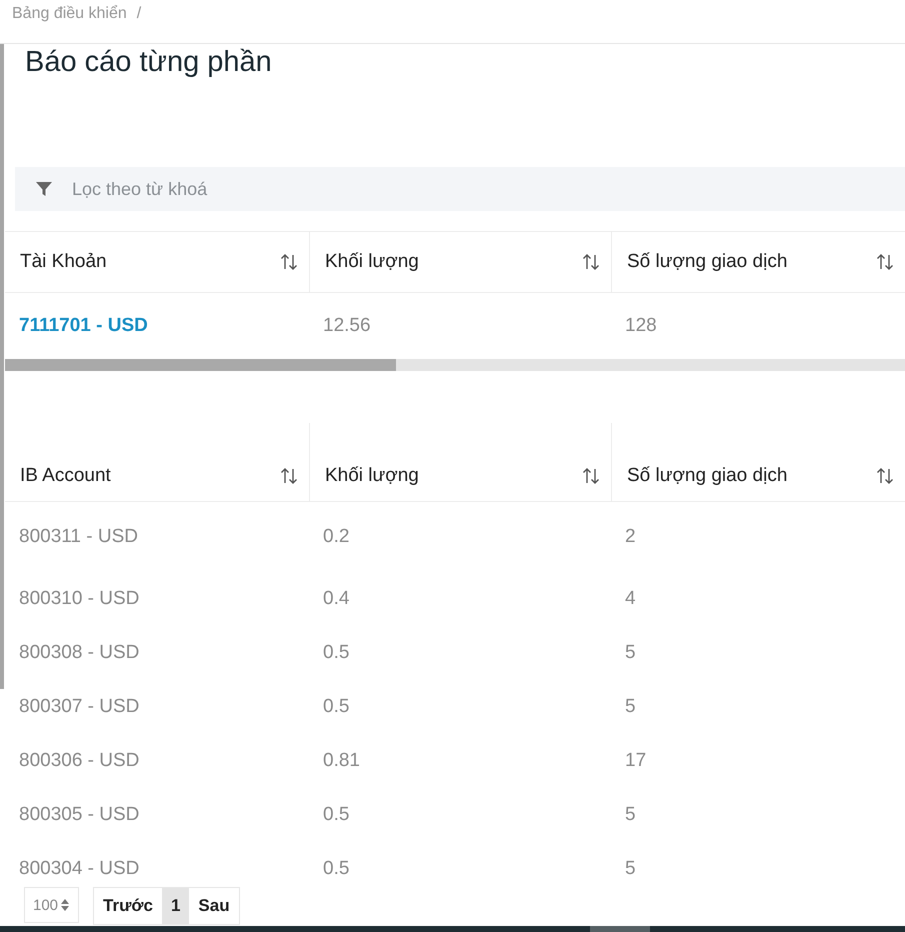 The height and width of the screenshot is (932, 905). Describe the element at coordinates (176, 906) in the screenshot. I see `page-button: 1` at that location.